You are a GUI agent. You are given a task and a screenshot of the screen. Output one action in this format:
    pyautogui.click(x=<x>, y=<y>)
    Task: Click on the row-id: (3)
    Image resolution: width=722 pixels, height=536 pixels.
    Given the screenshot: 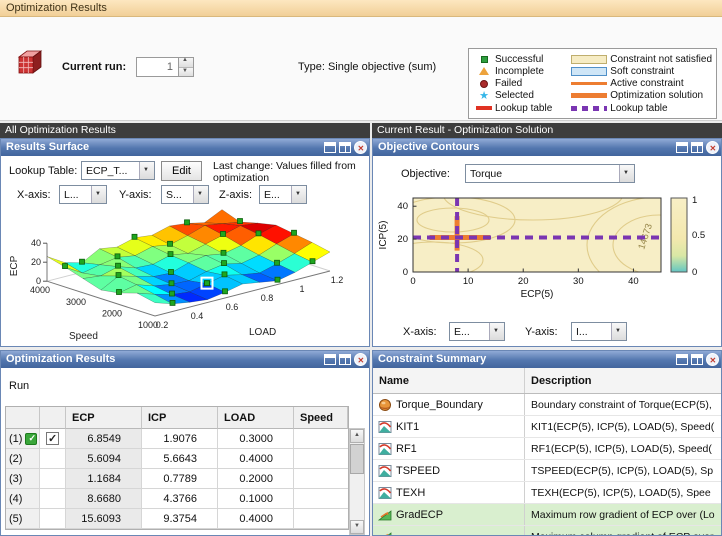 What is the action you would take?
    pyautogui.click(x=16, y=478)
    